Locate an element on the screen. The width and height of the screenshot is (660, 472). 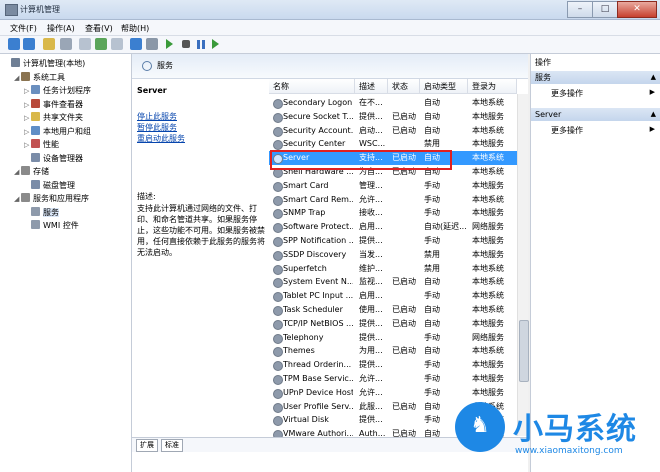
description-label: 描述: is located at coordinates (146, 196).